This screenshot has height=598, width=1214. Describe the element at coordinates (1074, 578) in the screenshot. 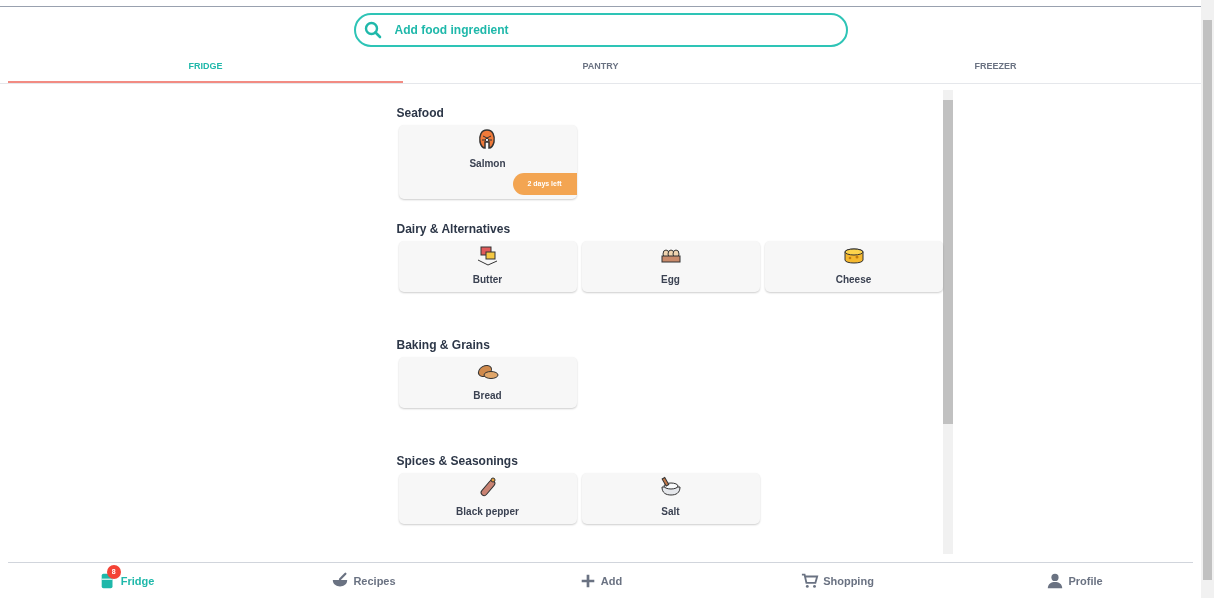

I see `nav-item: Profile` at that location.